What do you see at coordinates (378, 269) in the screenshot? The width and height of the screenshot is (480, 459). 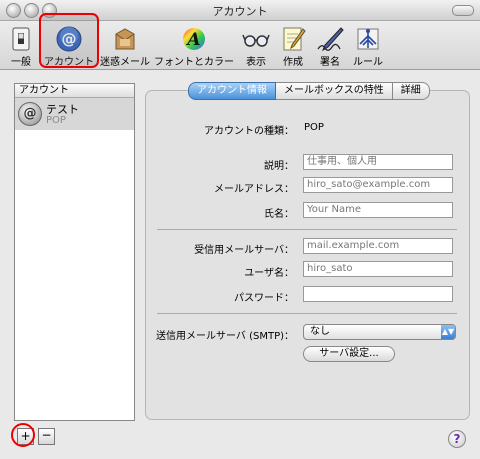 I see `username-field: hiro_sato` at bounding box center [378, 269].